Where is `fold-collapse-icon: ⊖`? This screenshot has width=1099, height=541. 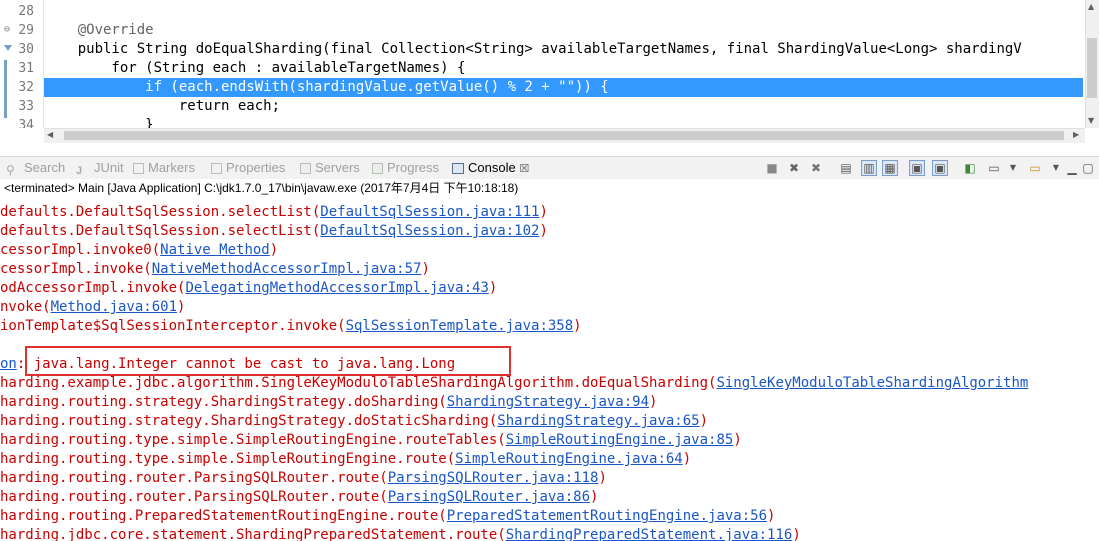 fold-collapse-icon: ⊖ is located at coordinates (7, 29).